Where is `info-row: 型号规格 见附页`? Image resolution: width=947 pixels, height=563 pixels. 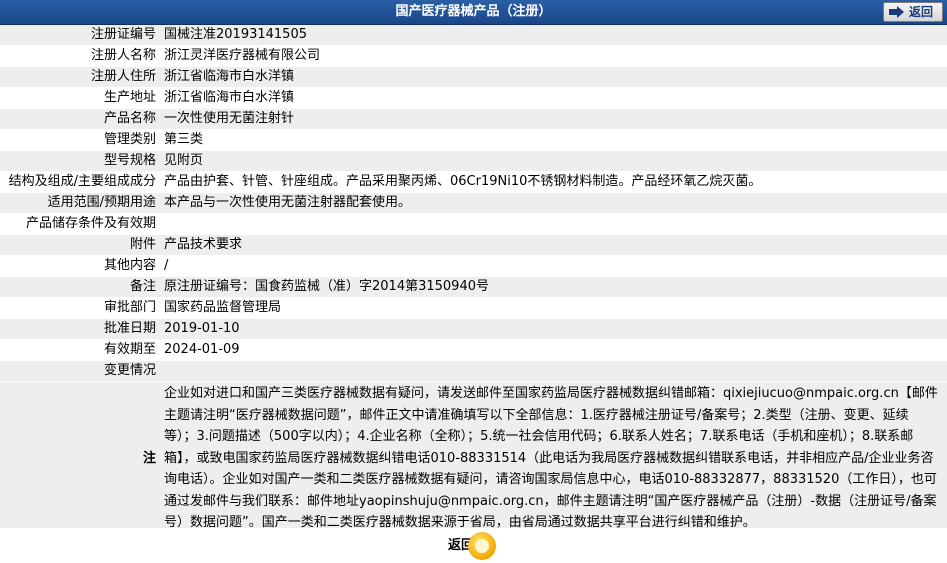 info-row: 型号规格 见附页 is located at coordinates (473, 161).